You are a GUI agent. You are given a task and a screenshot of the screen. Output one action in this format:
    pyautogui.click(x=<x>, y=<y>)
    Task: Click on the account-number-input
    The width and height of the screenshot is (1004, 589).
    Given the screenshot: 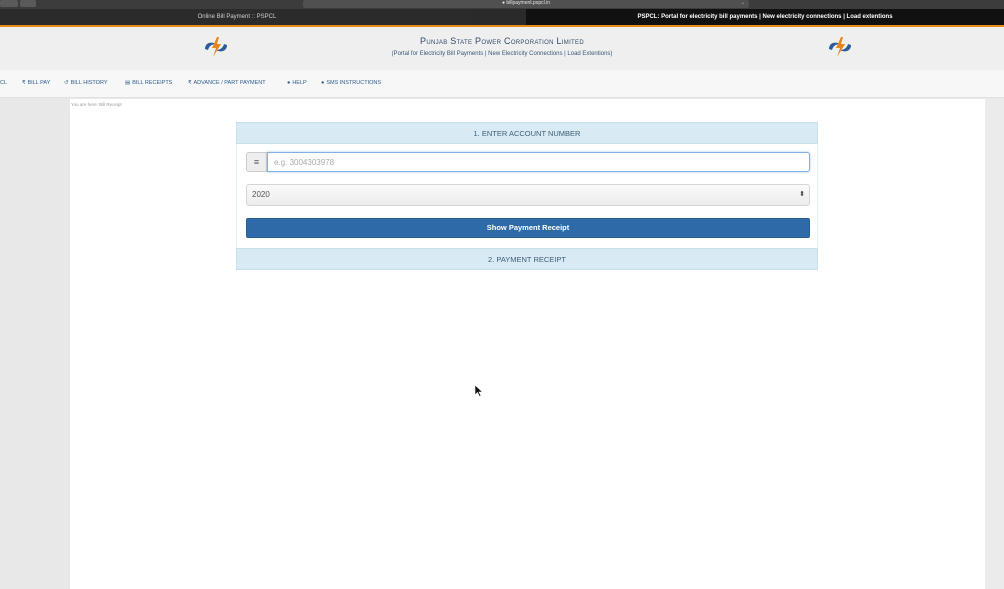 What is the action you would take?
    pyautogui.click(x=538, y=162)
    